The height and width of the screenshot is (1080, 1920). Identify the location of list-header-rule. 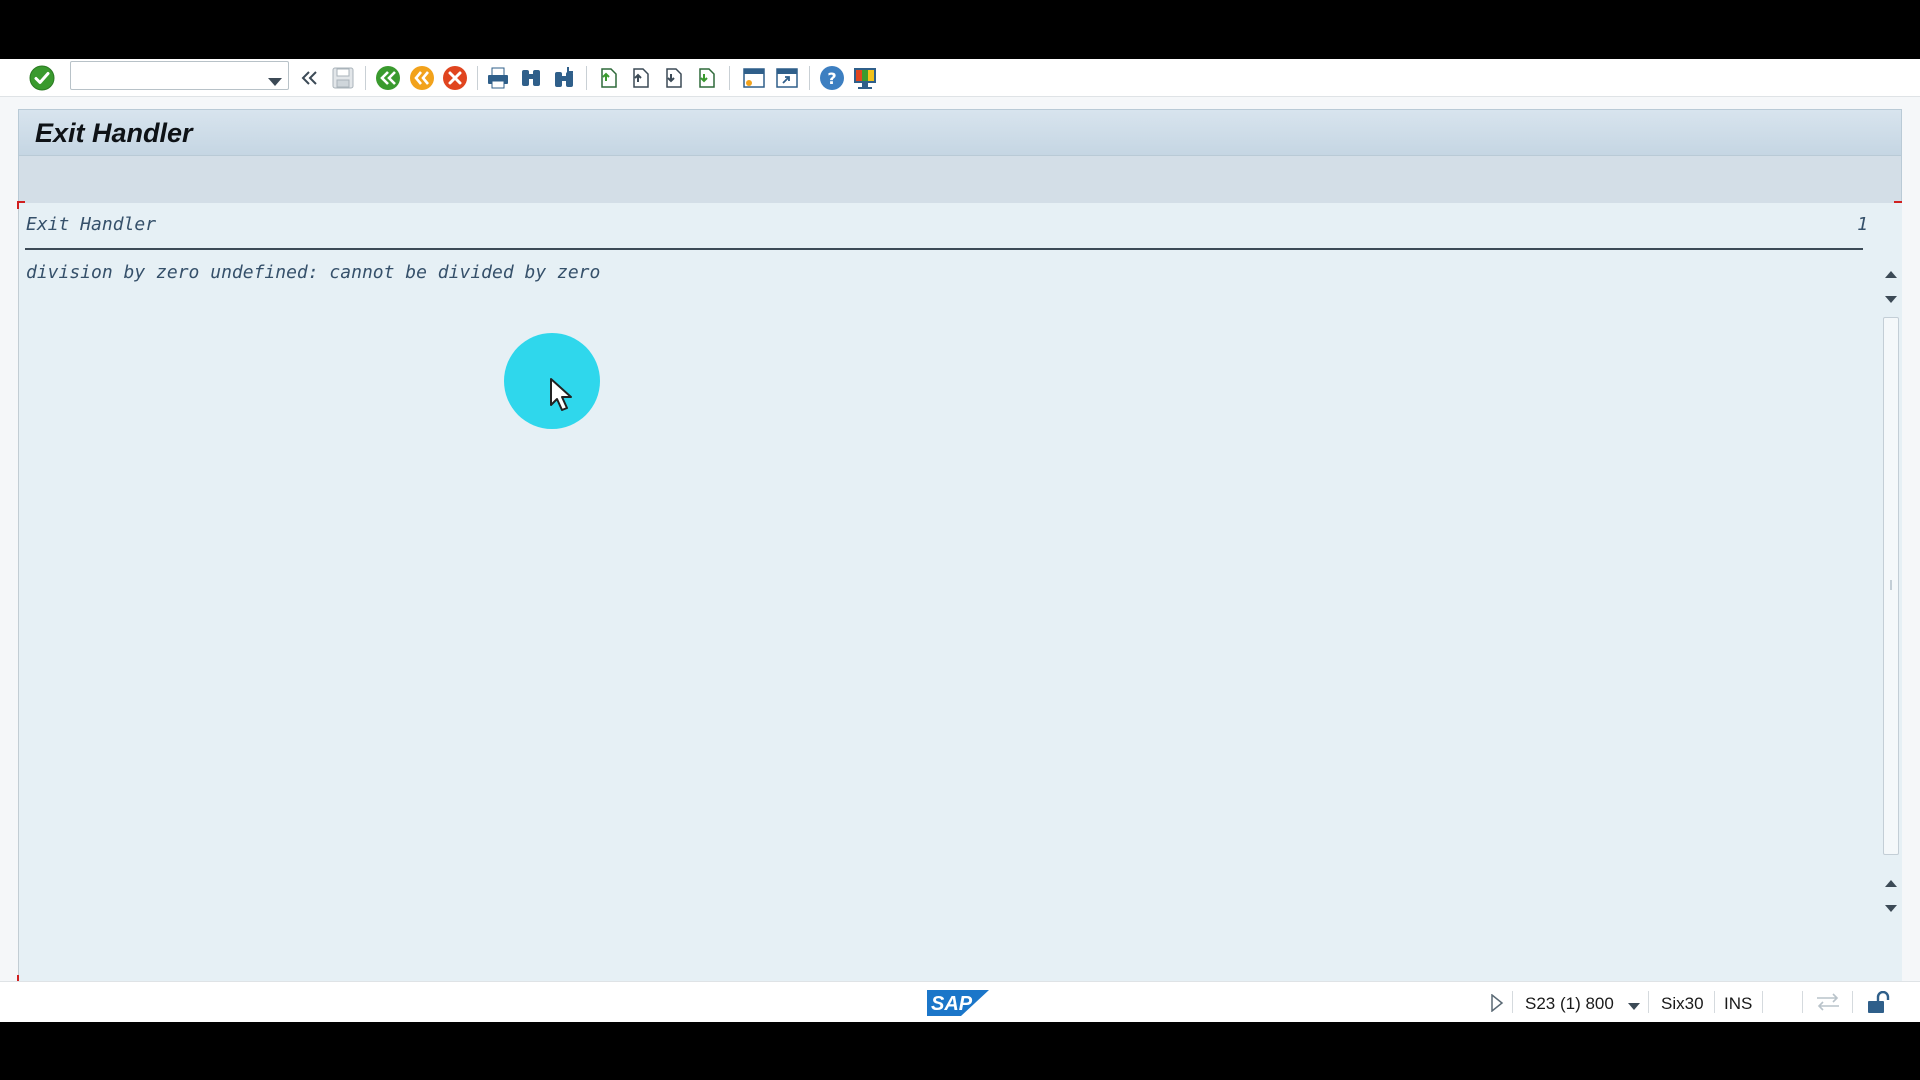
(944, 249).